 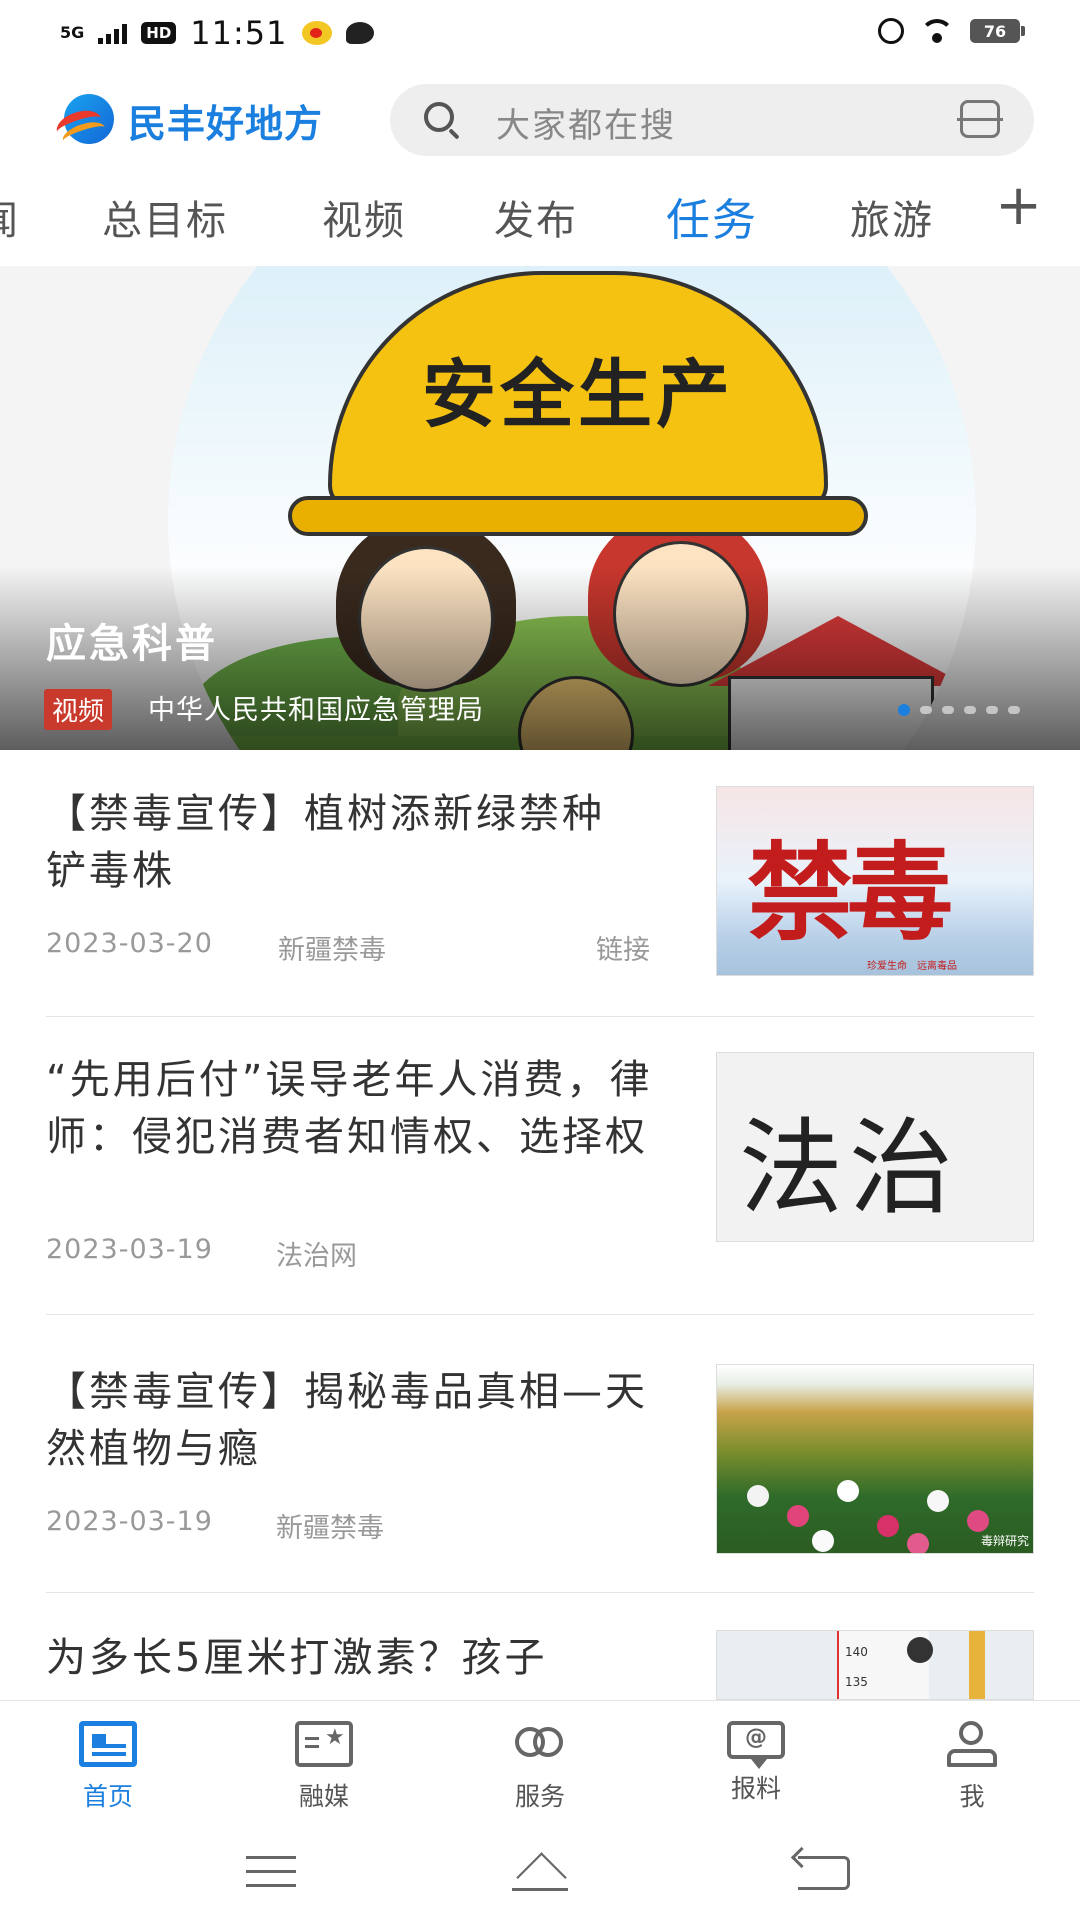 I want to click on search-icon, so click(x=439, y=117).